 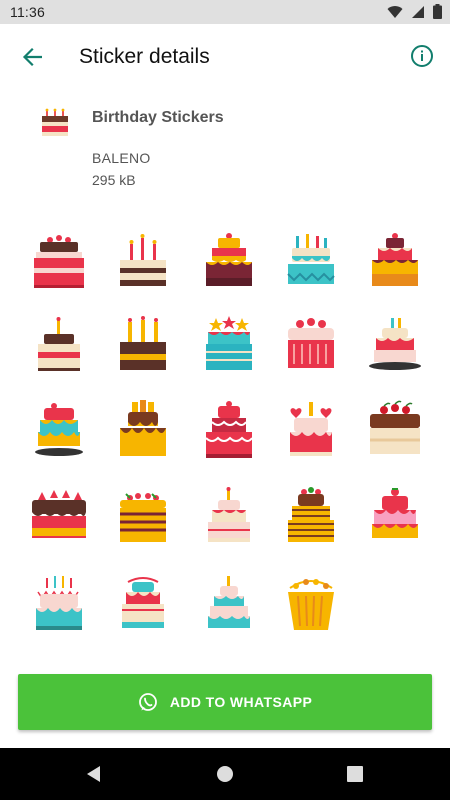 What do you see at coordinates (114, 180) in the screenshot?
I see `pack-size: 295 kB` at bounding box center [114, 180].